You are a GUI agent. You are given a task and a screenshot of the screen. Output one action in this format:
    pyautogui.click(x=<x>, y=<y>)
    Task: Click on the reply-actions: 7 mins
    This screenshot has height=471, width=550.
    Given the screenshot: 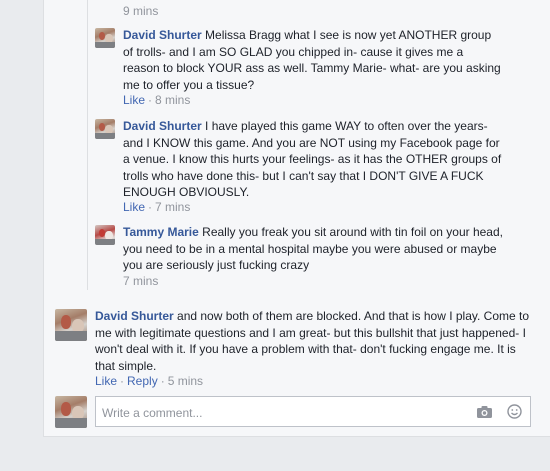 What is the action you would take?
    pyautogui.click(x=140, y=281)
    